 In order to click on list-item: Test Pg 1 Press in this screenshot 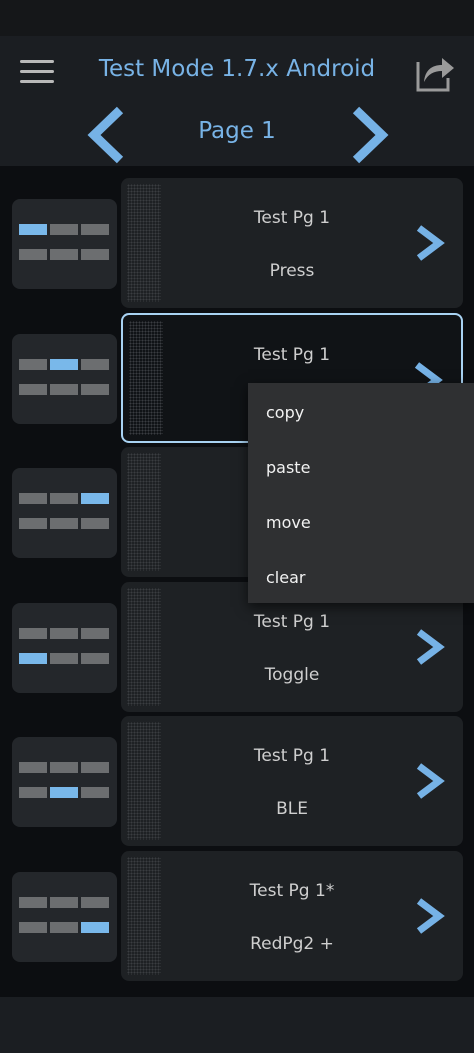, I will do `click(237, 243)`.